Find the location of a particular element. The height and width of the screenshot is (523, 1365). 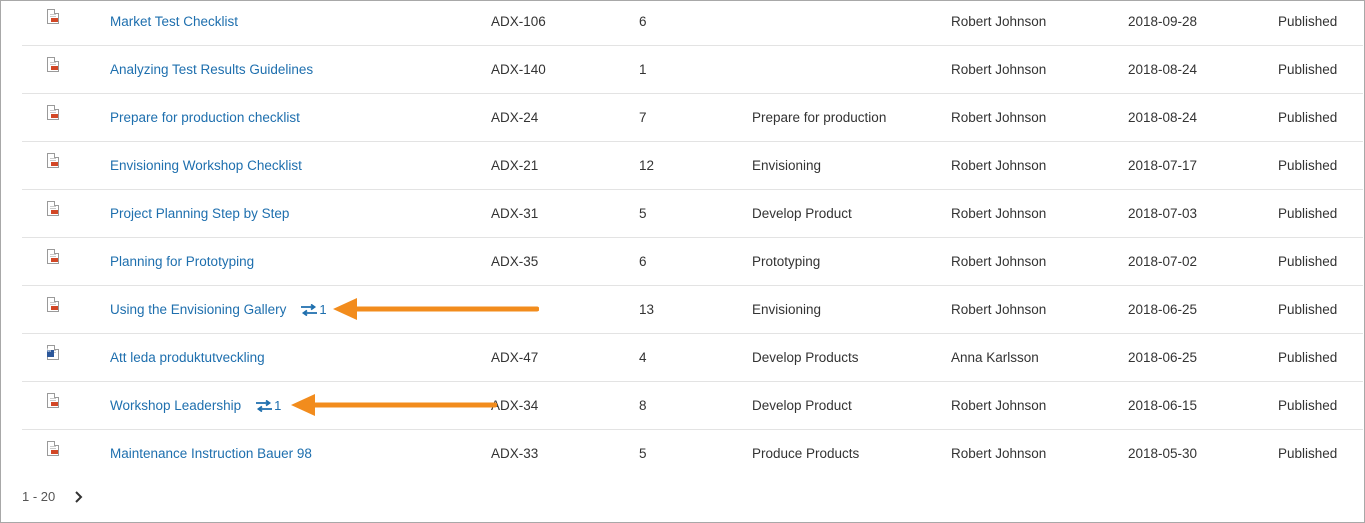

phase-cell: Develop Products is located at coordinates (805, 357).